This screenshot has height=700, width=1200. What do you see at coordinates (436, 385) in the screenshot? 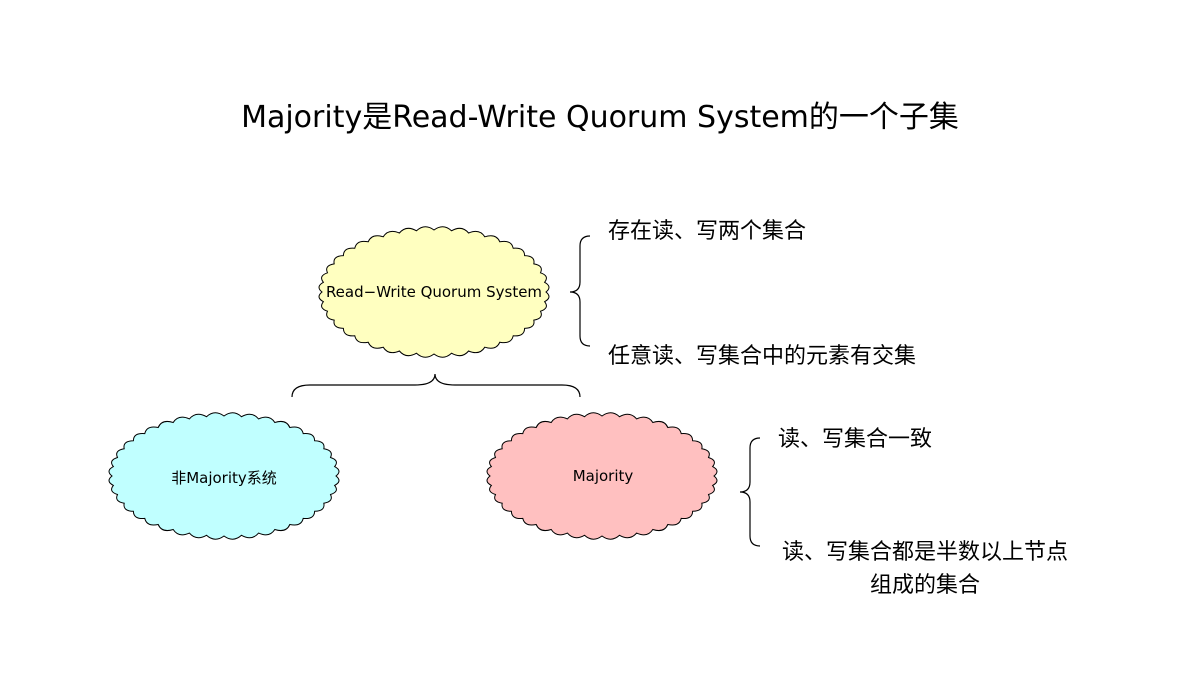
I see `subset-brace` at bounding box center [436, 385].